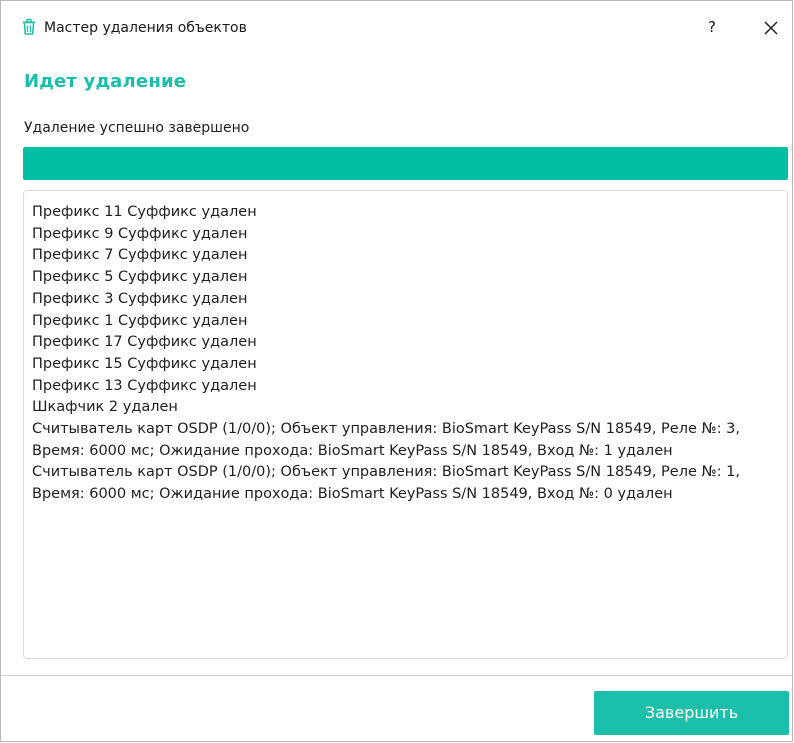 The height and width of the screenshot is (743, 794). What do you see at coordinates (144, 342) in the screenshot?
I see `log-line: Префикс 17 Суффикс удален` at bounding box center [144, 342].